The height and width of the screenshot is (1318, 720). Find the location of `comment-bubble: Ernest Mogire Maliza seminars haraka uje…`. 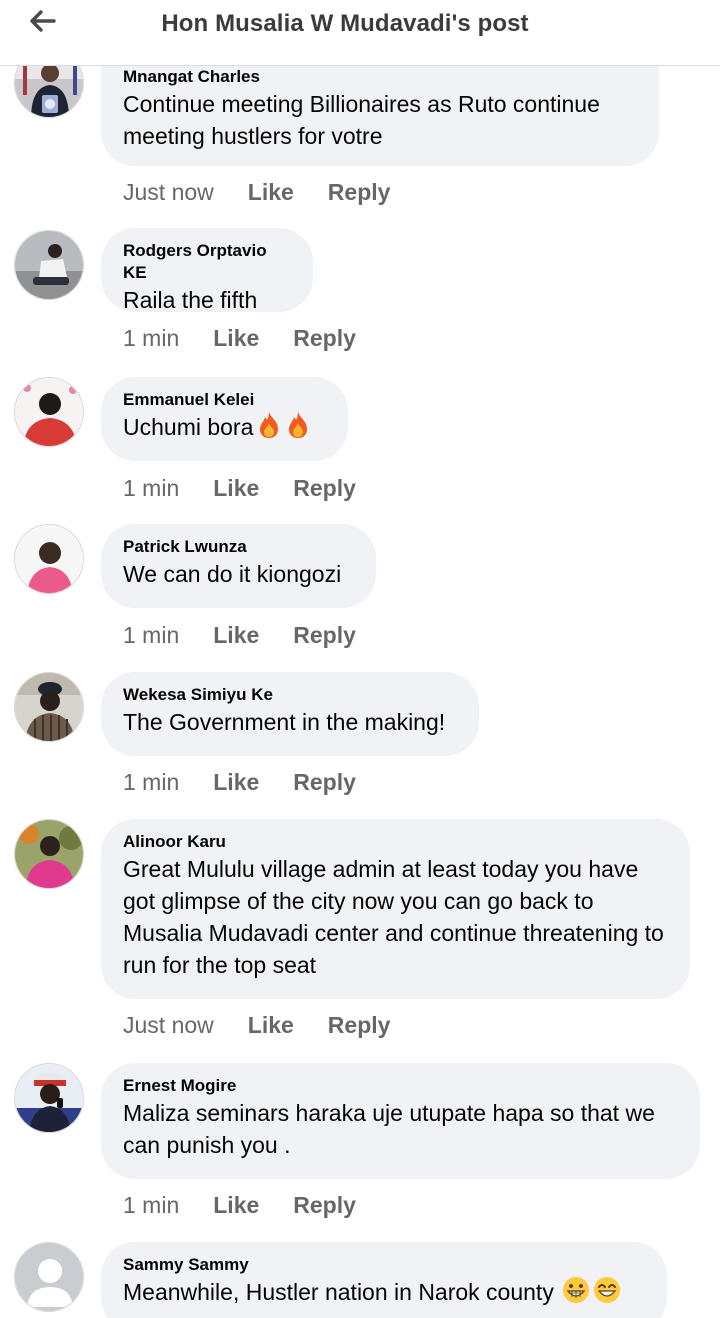

comment-bubble: Ernest Mogire Maliza seminars haraka uje… is located at coordinates (400, 1121).